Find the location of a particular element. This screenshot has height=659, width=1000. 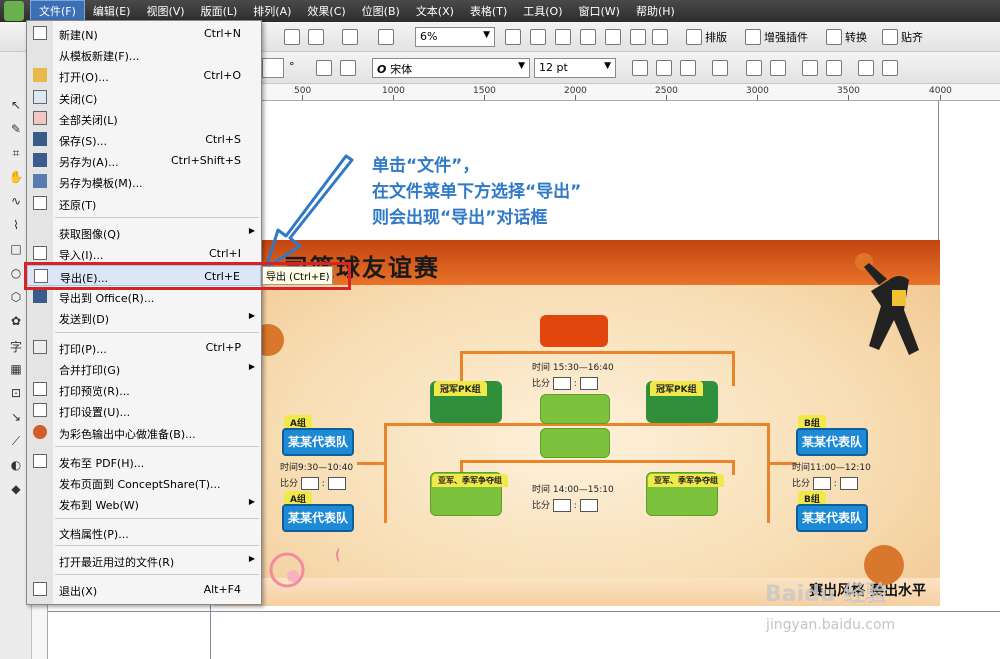

smart-tool-icon: ⌇ is located at coordinates (16, 227).